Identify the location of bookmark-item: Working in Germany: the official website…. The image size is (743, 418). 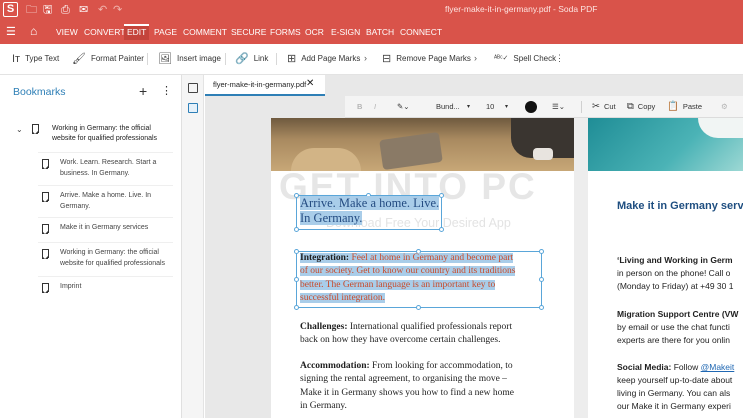
(105, 259).